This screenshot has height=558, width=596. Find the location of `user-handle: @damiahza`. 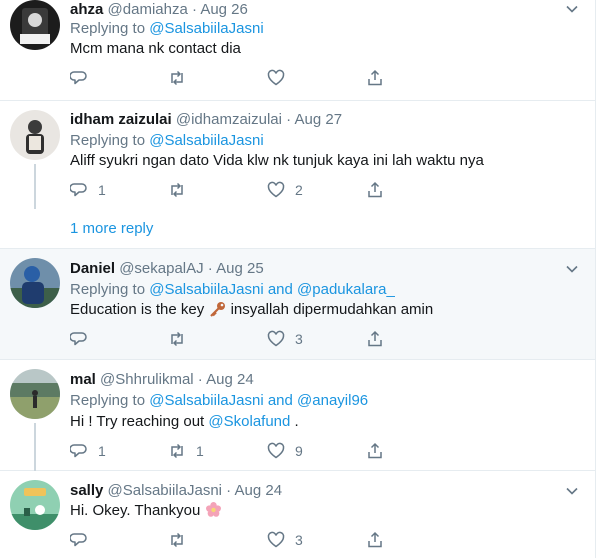

user-handle: @damiahza is located at coordinates (148, 9).